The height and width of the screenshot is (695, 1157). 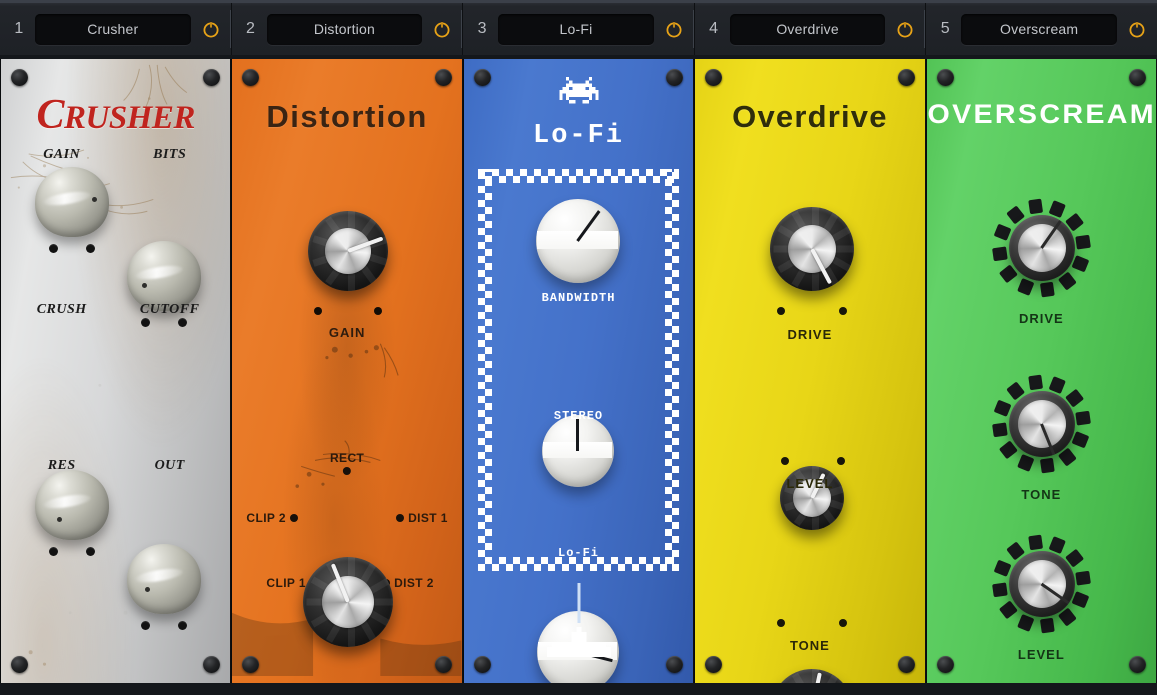 I want to click on slot-2: 2 Distortion, so click(x=348, y=29).